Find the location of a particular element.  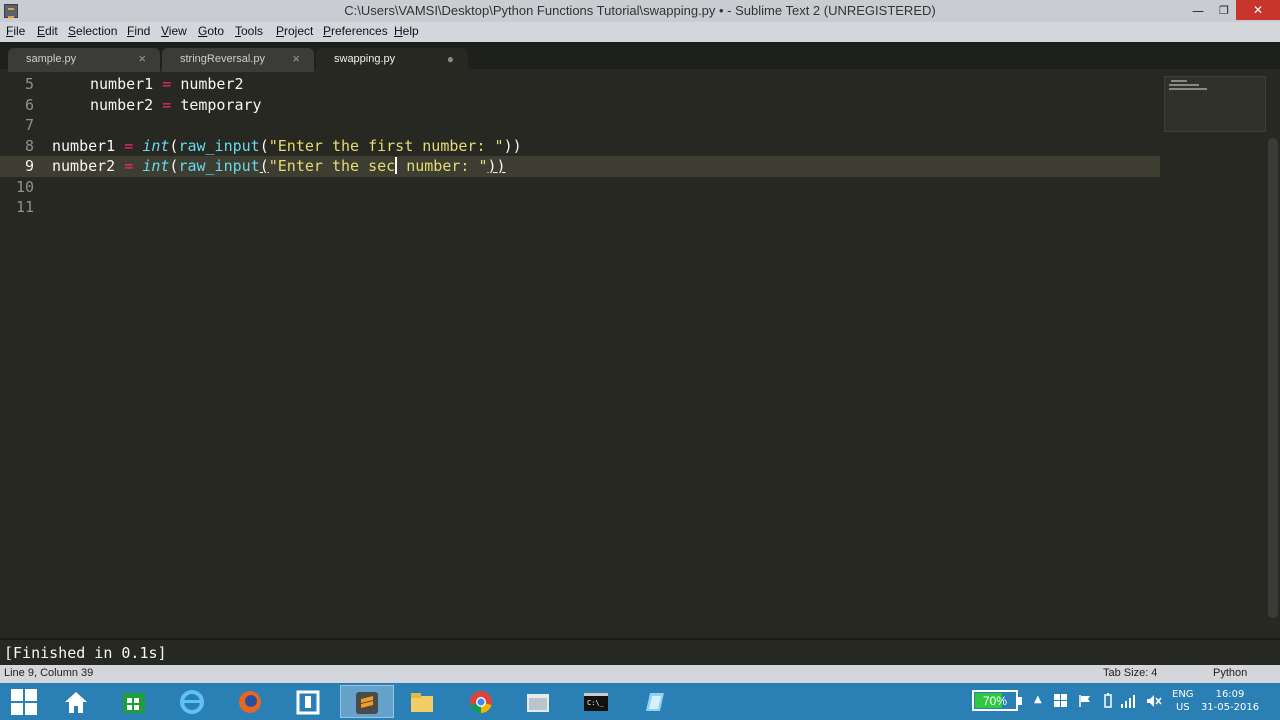

string-literal: "Enter the first number: " is located at coordinates (386, 146).